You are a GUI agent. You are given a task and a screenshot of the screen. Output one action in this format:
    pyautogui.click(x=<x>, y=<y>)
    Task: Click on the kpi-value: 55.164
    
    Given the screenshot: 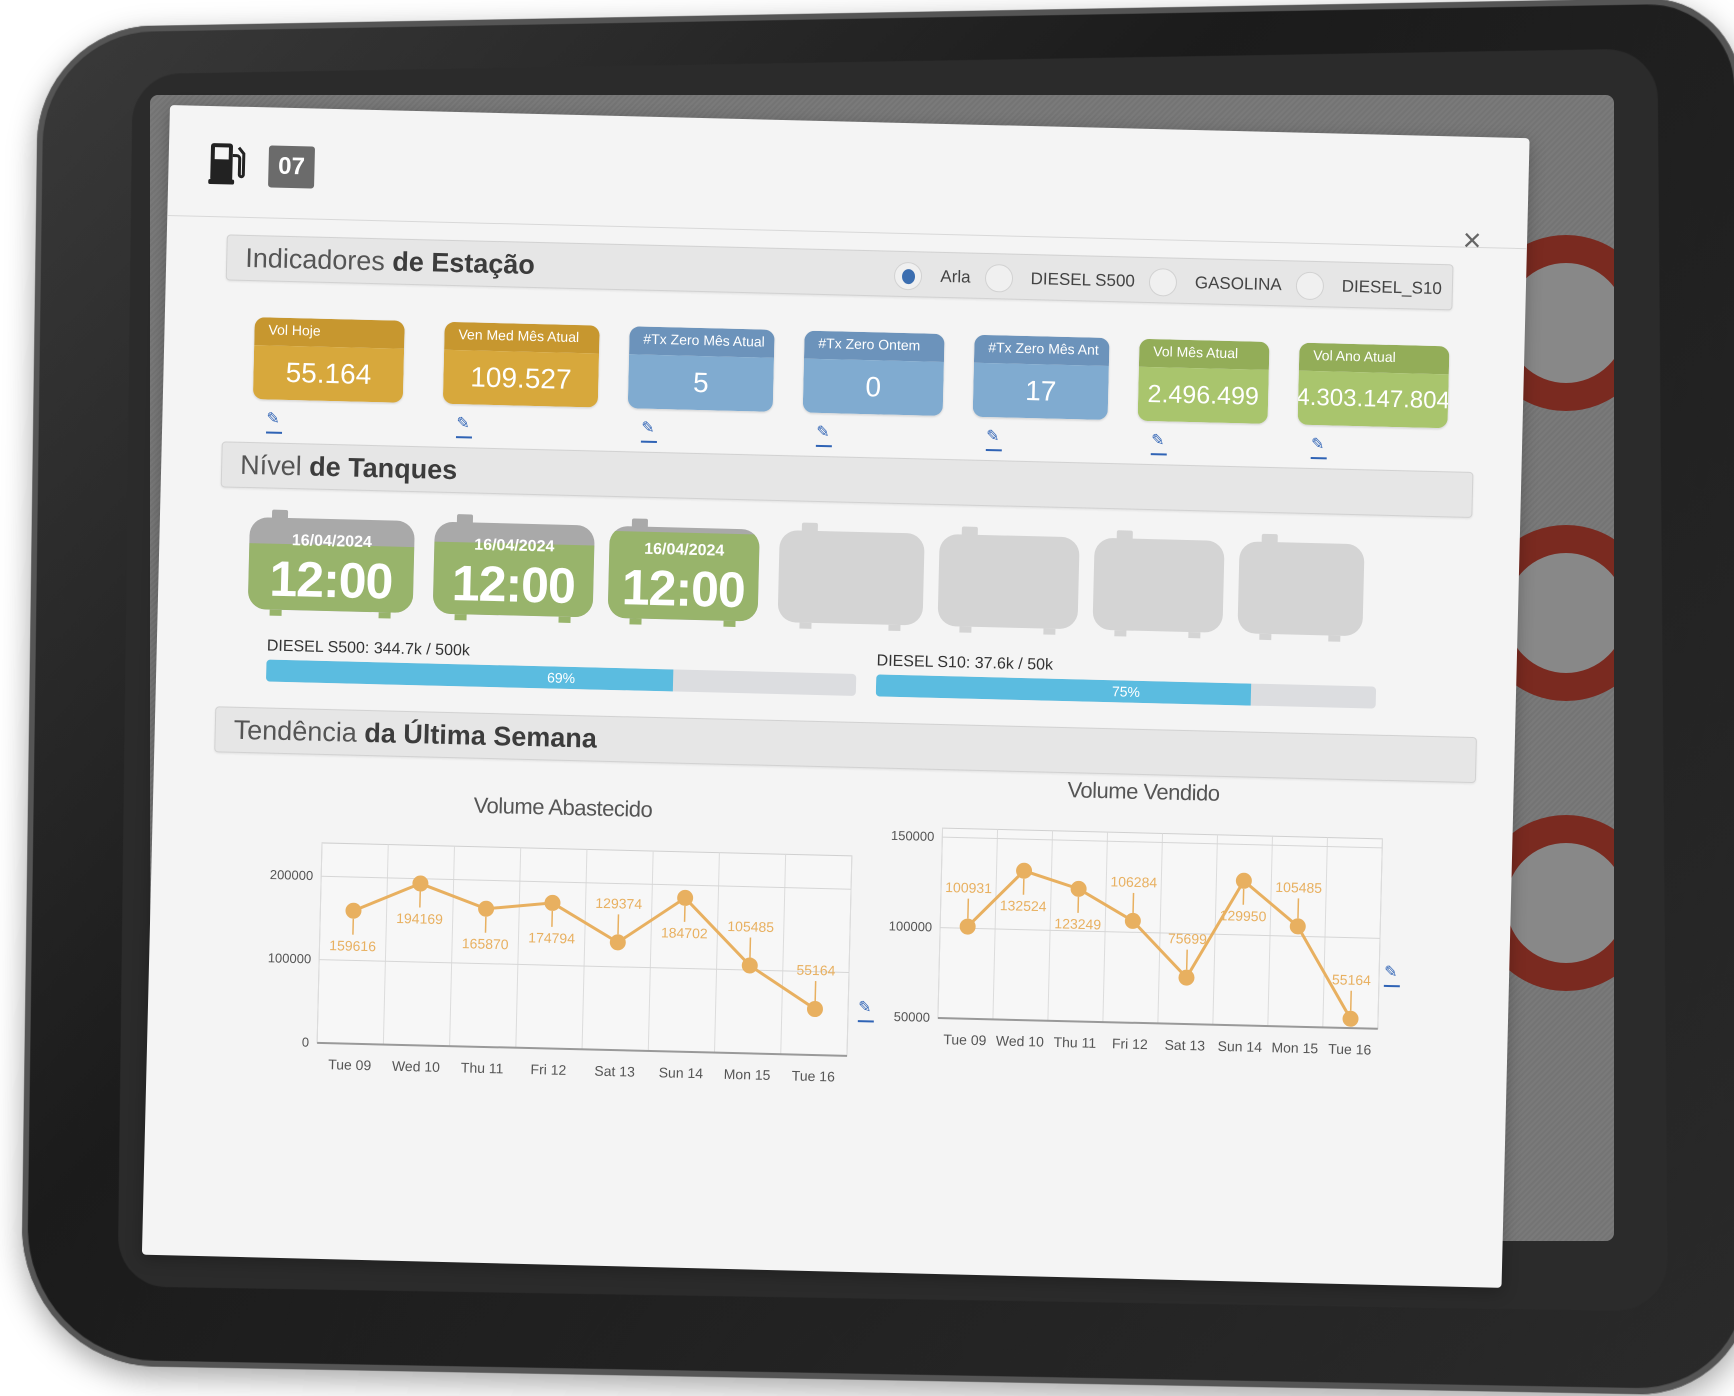 What is the action you would take?
    pyautogui.click(x=328, y=374)
    